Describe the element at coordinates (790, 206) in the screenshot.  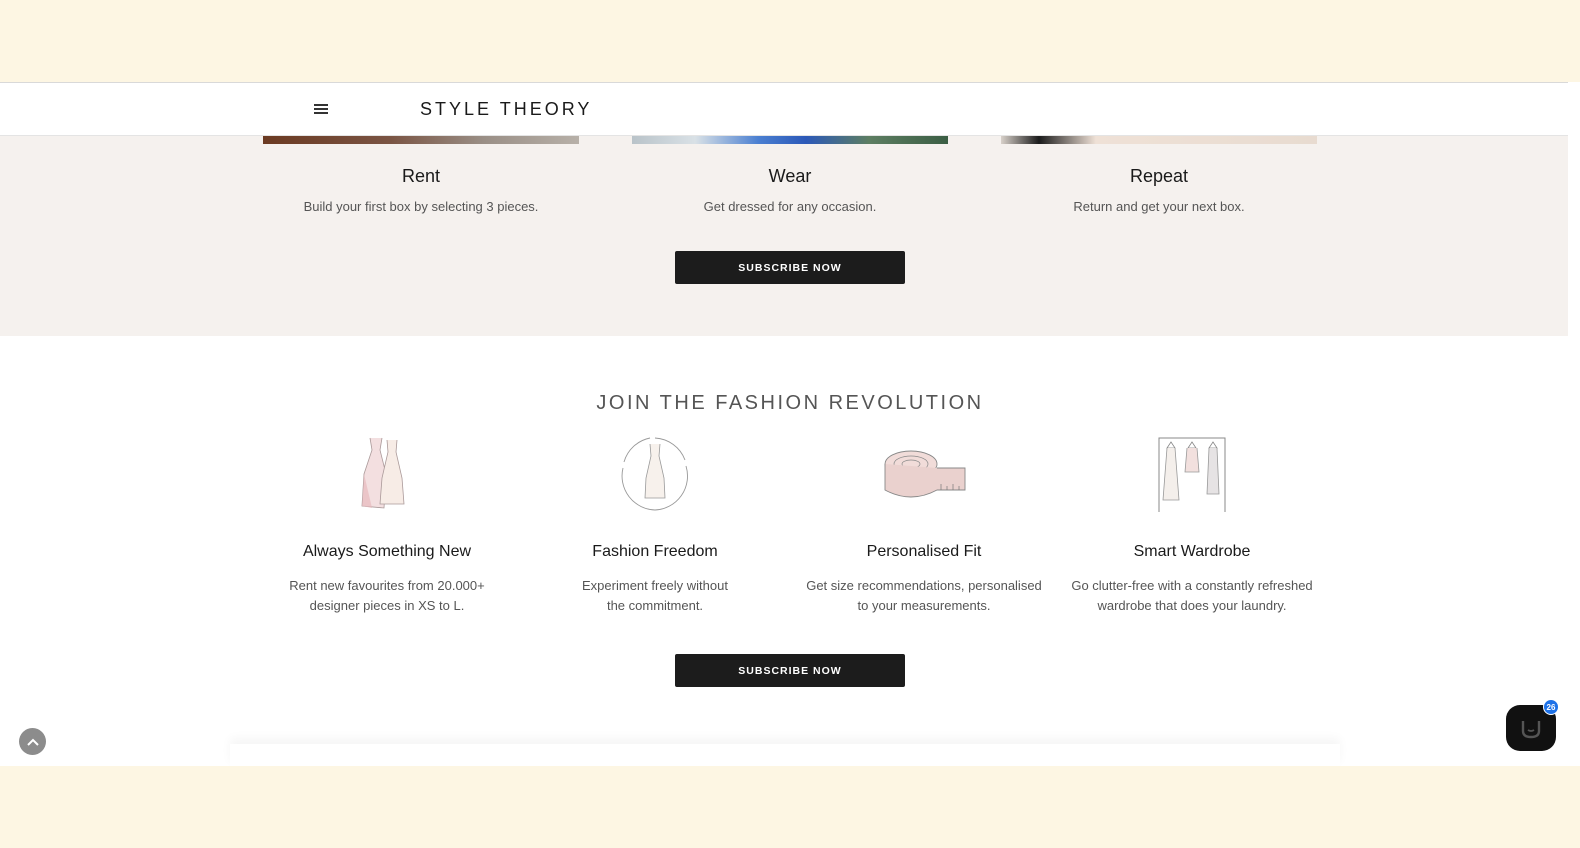
I see `step-desc: Get dressed for any occasion.` at that location.